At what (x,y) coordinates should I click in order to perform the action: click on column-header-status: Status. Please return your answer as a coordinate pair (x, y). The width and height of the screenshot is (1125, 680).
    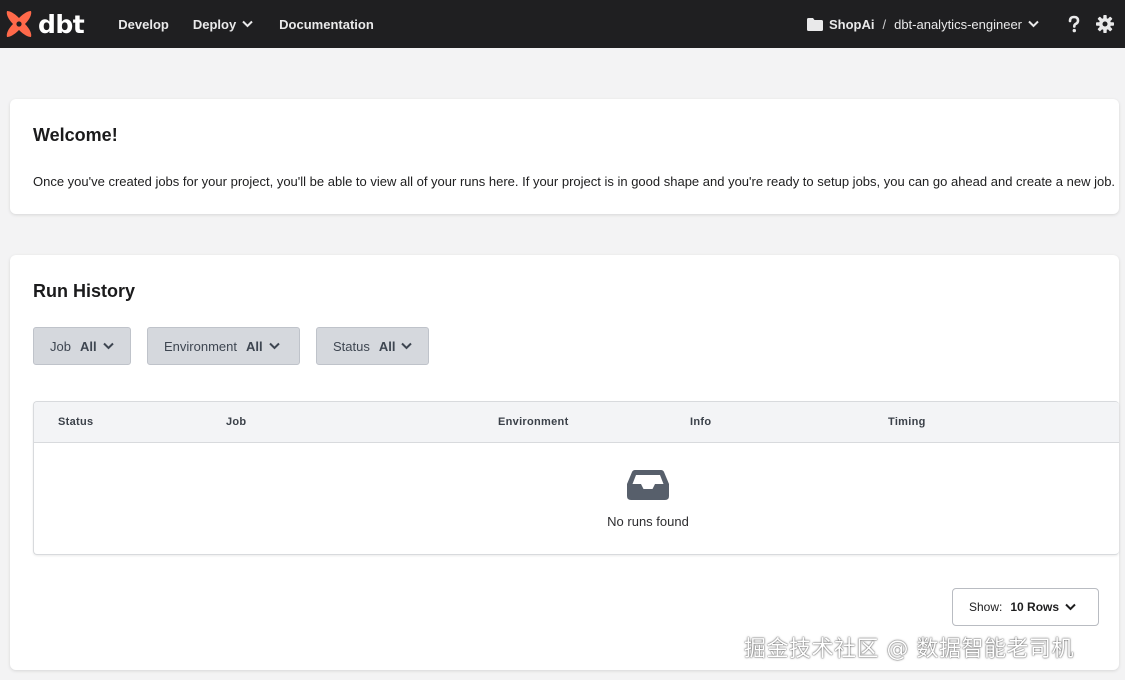
    Looking at the image, I should click on (75, 422).